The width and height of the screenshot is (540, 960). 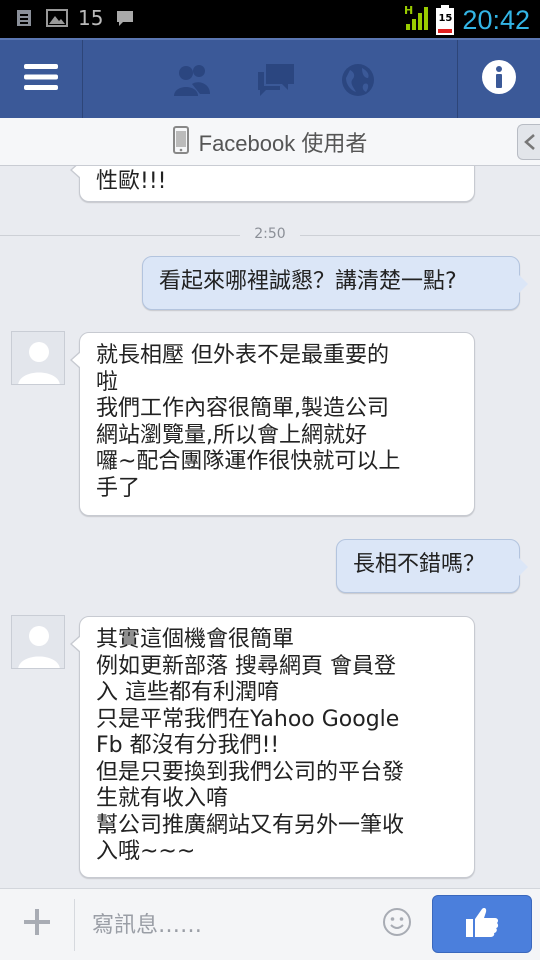 What do you see at coordinates (360, 80) in the screenshot?
I see `globe-icon` at bounding box center [360, 80].